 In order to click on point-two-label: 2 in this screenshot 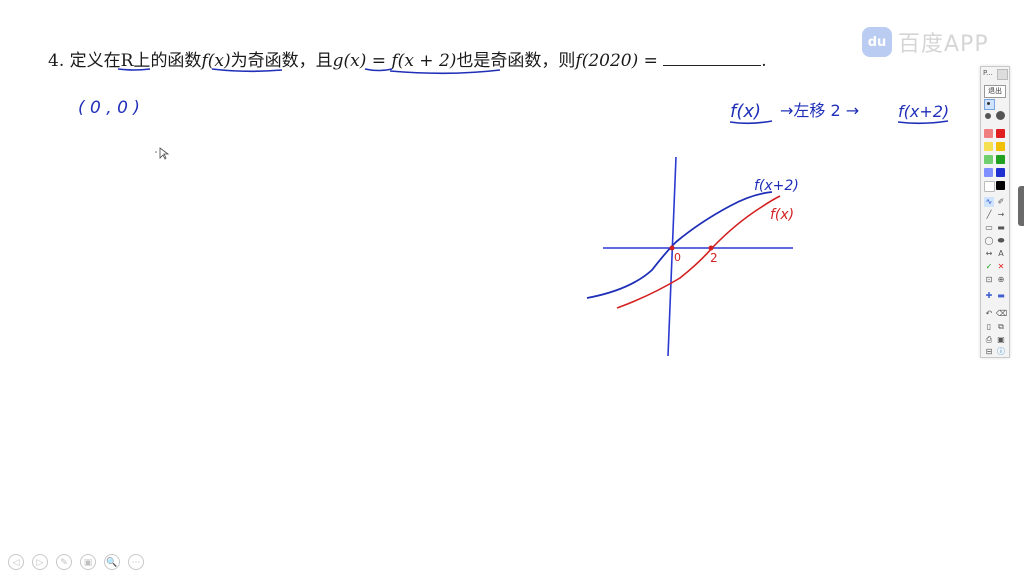, I will do `click(714, 258)`.